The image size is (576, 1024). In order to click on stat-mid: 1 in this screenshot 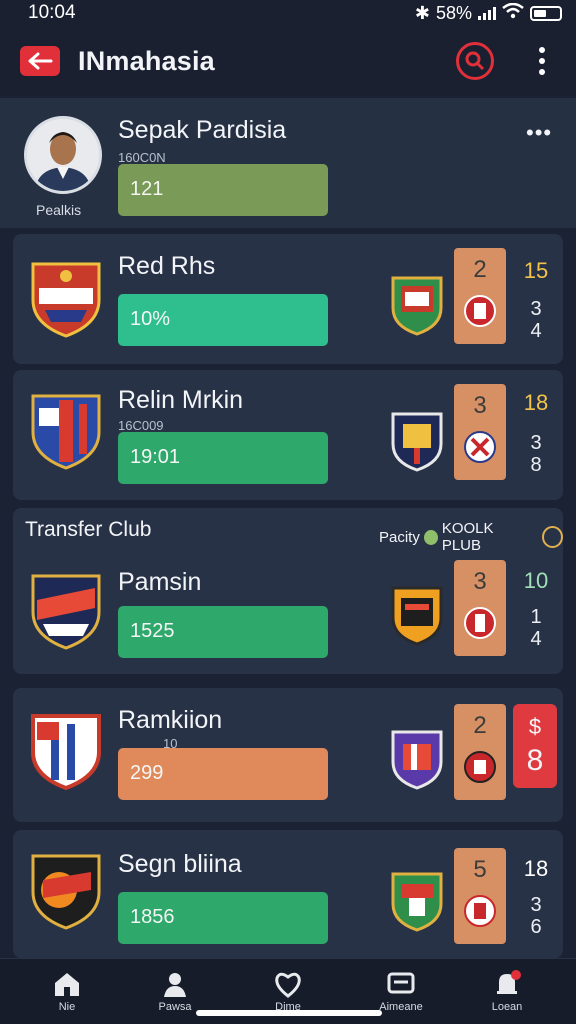, I will do `click(536, 617)`.